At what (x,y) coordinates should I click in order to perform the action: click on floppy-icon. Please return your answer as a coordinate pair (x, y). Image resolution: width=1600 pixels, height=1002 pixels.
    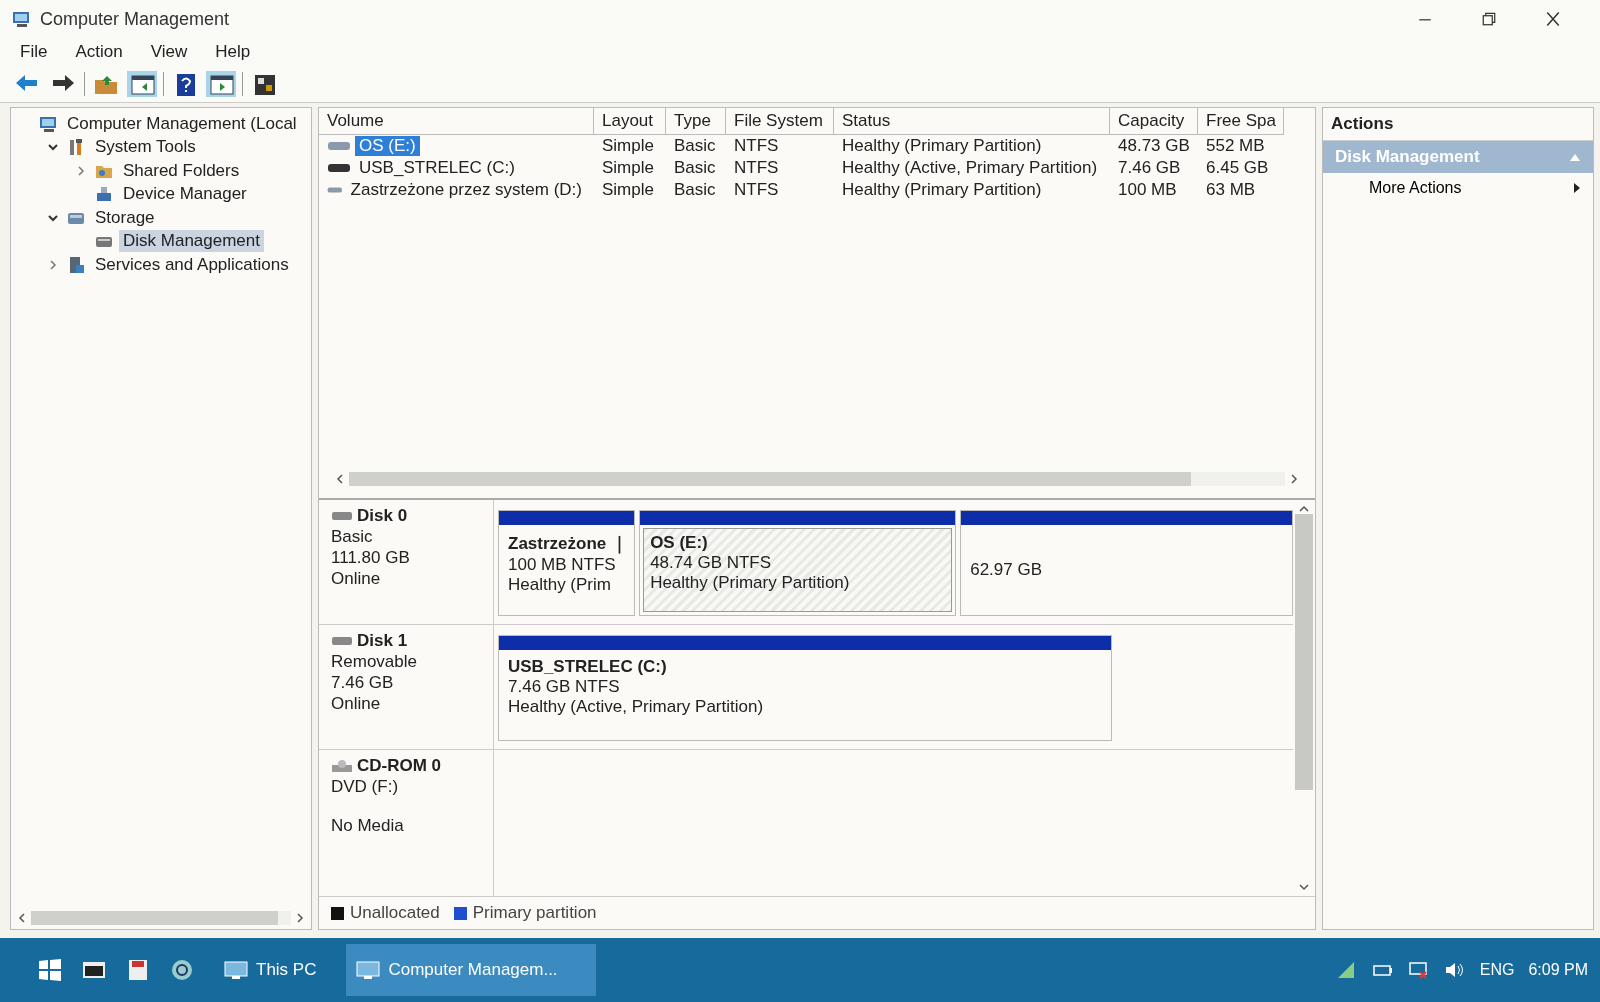
    Looking at the image, I should click on (138, 970).